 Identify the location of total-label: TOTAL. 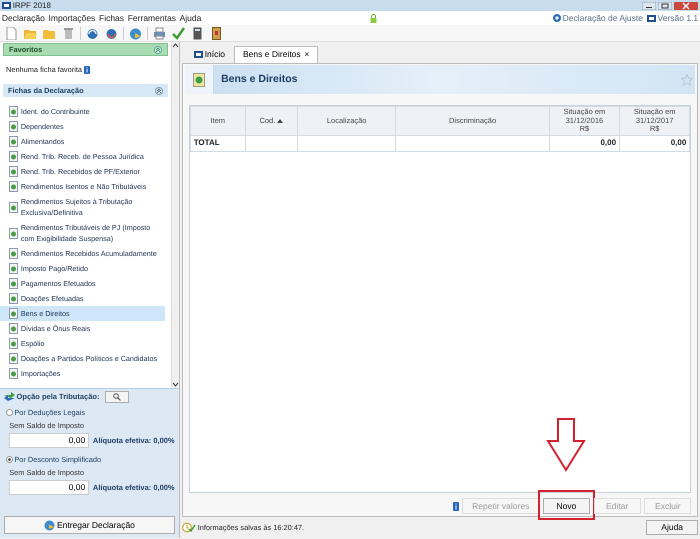
(218, 143).